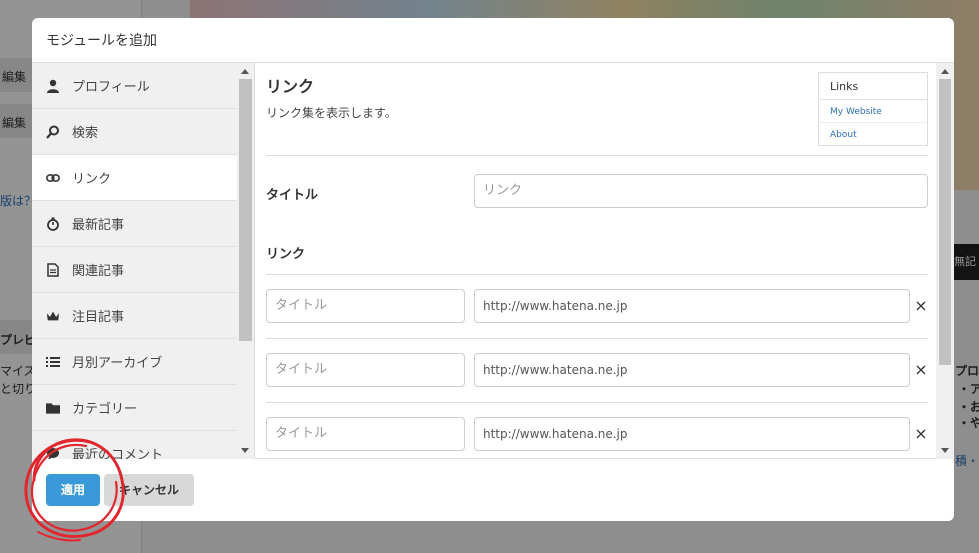  Describe the element at coordinates (117, 363) in the screenshot. I see `module-item-label: 月別アーカイブ` at that location.